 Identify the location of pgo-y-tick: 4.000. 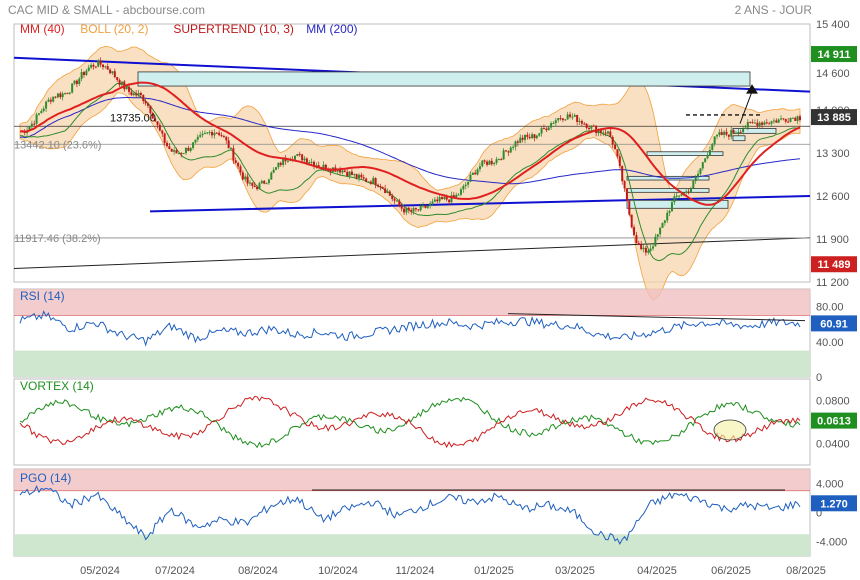
(830, 485).